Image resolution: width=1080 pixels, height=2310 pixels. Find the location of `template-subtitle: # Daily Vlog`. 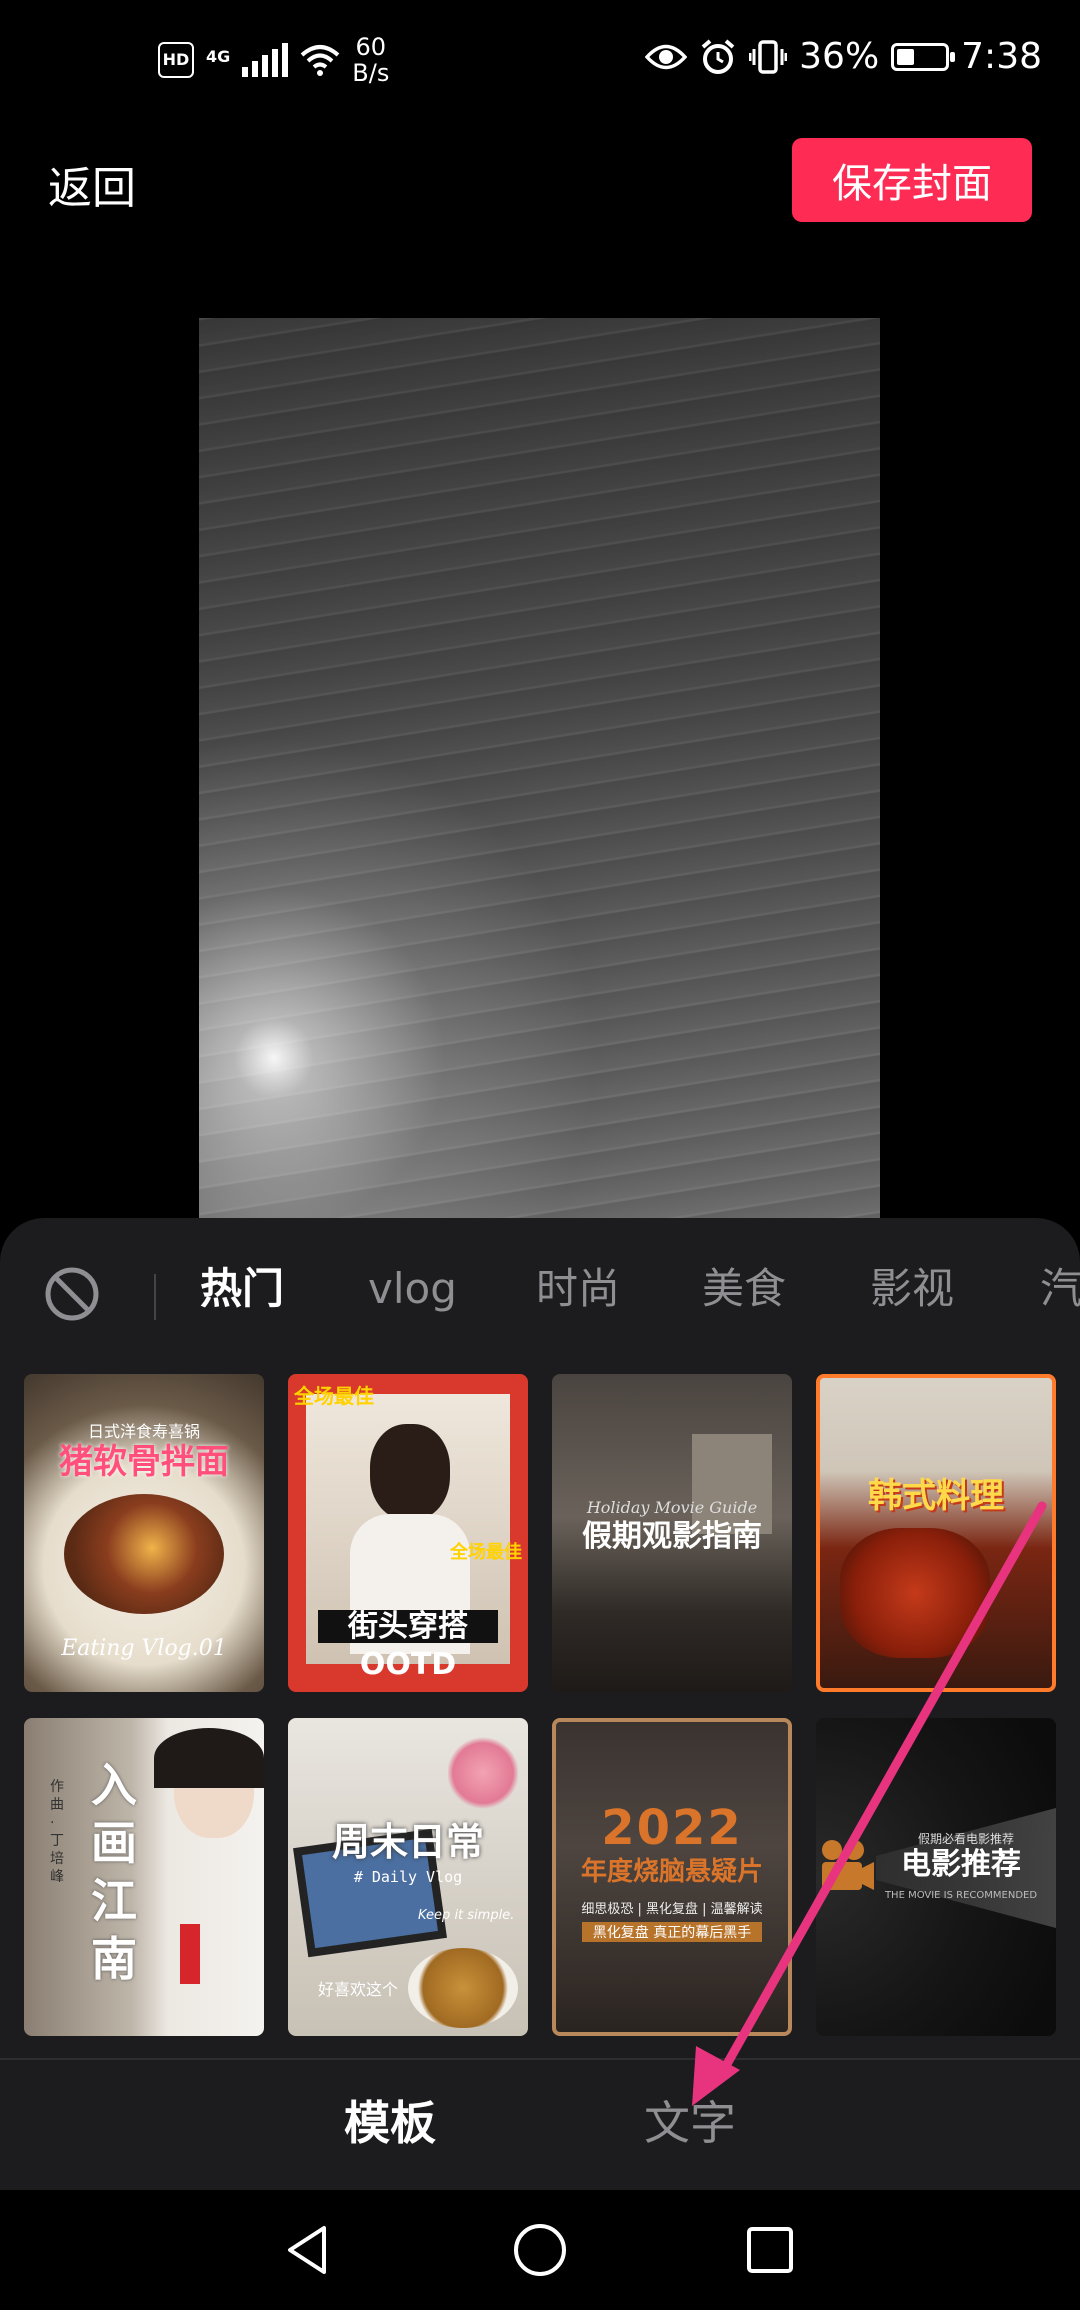

template-subtitle: # Daily Vlog is located at coordinates (408, 1877).